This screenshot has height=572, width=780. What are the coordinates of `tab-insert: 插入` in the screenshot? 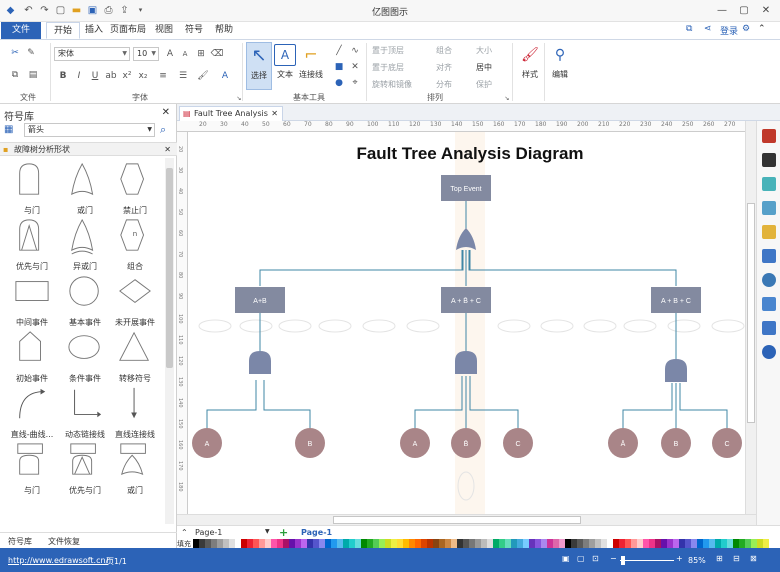 It's located at (94, 30).